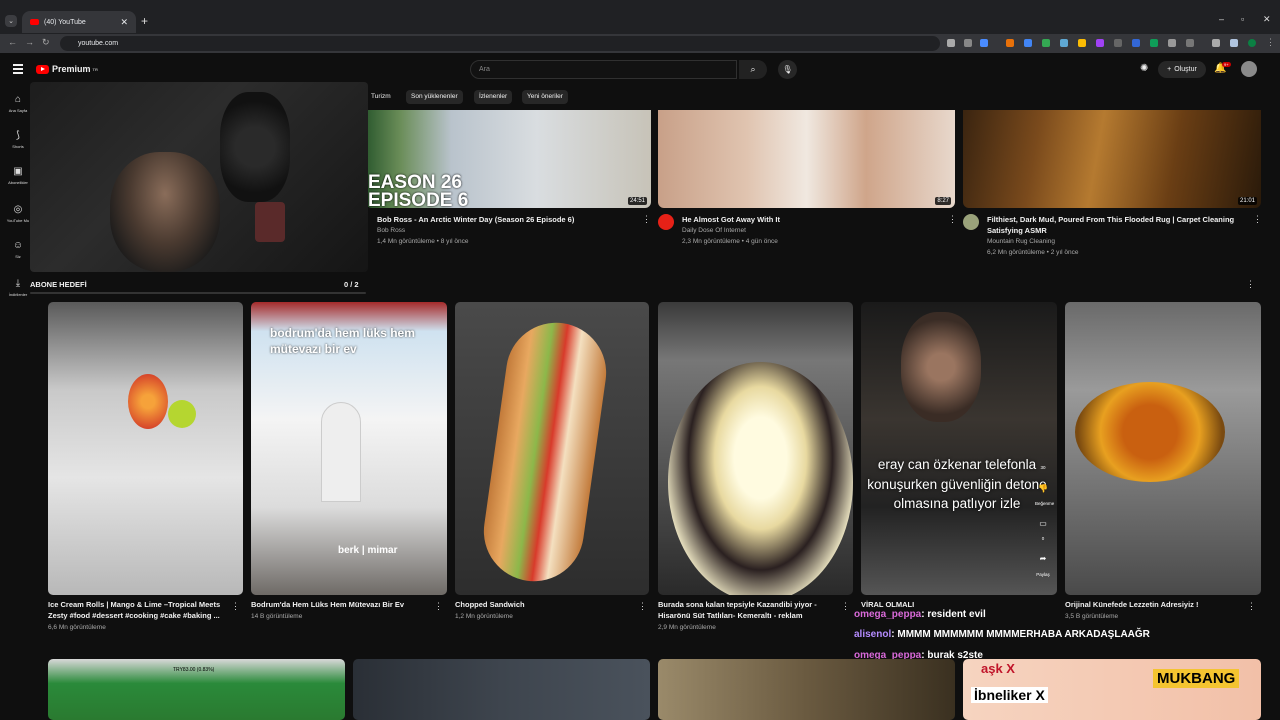 The height and width of the screenshot is (720, 1280). What do you see at coordinates (1250, 284) in the screenshot?
I see `shorts-more-icon: ⋮` at bounding box center [1250, 284].